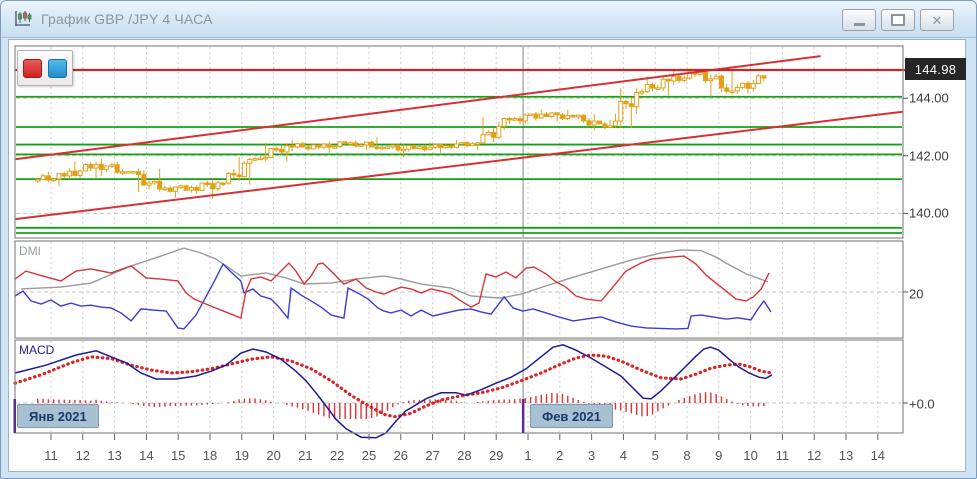 The image size is (977, 479). What do you see at coordinates (45, 68) in the screenshot?
I see `chart-marker-toolbar` at bounding box center [45, 68].